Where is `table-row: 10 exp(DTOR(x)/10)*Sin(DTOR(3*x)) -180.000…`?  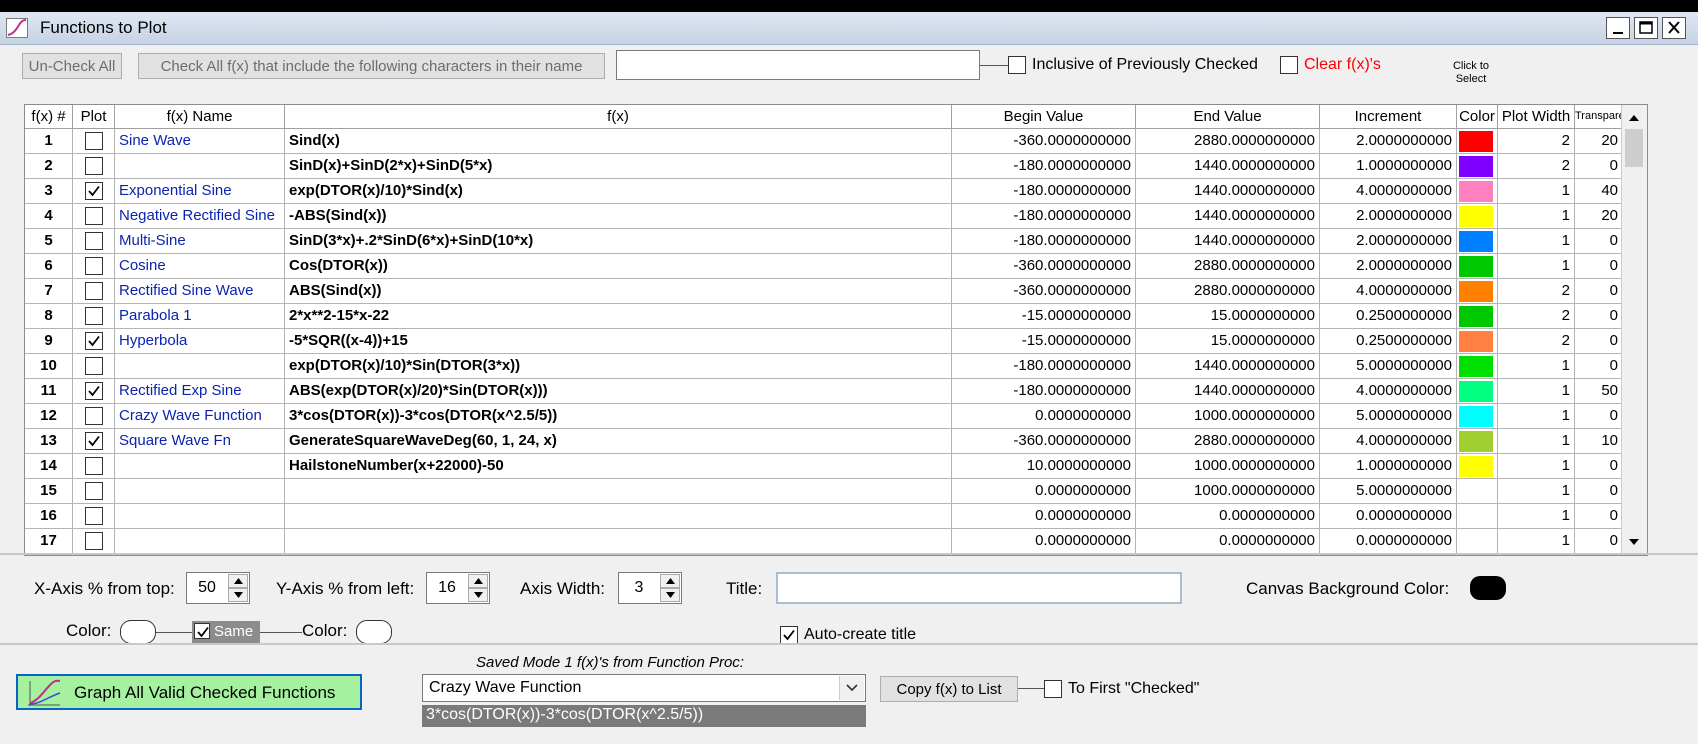 table-row: 10 exp(DTOR(x)/10)*Sin(DTOR(3*x)) -180.000… is located at coordinates (836, 366).